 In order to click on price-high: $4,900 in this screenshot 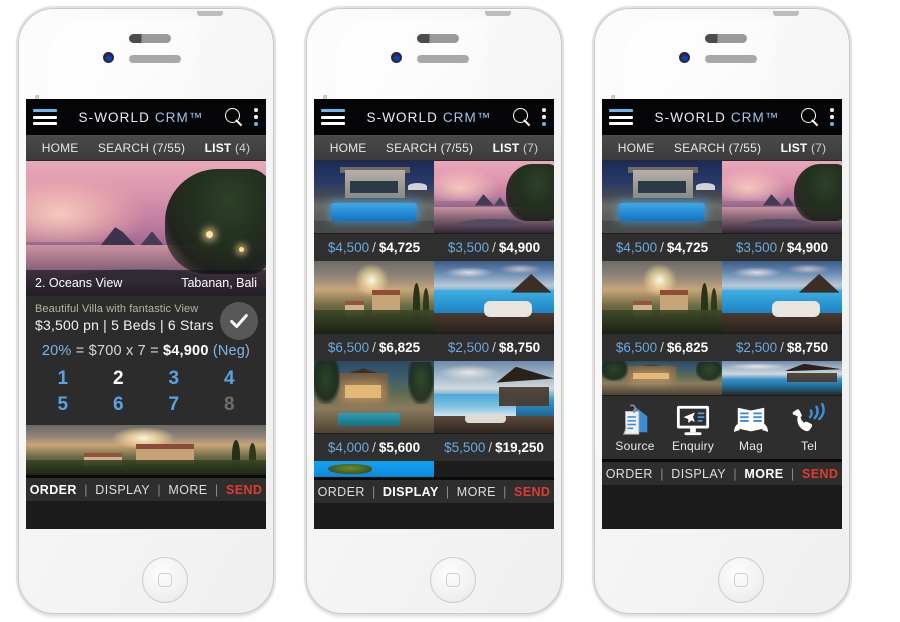, I will do `click(519, 247)`.